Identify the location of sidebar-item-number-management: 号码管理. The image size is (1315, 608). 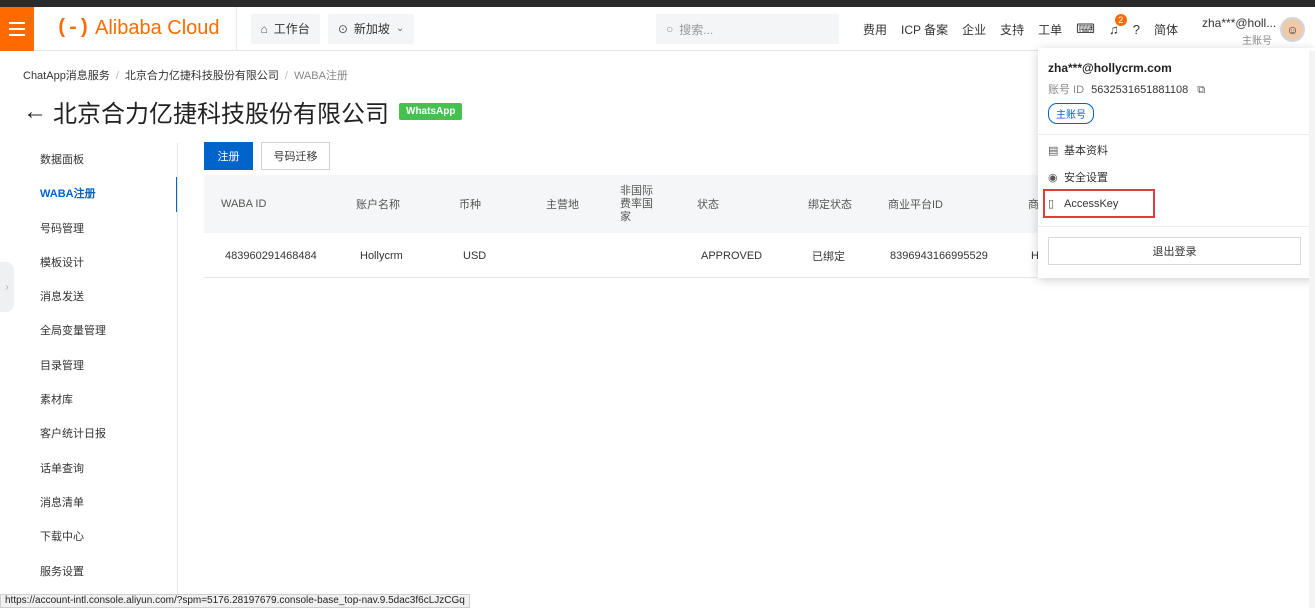
(100, 229).